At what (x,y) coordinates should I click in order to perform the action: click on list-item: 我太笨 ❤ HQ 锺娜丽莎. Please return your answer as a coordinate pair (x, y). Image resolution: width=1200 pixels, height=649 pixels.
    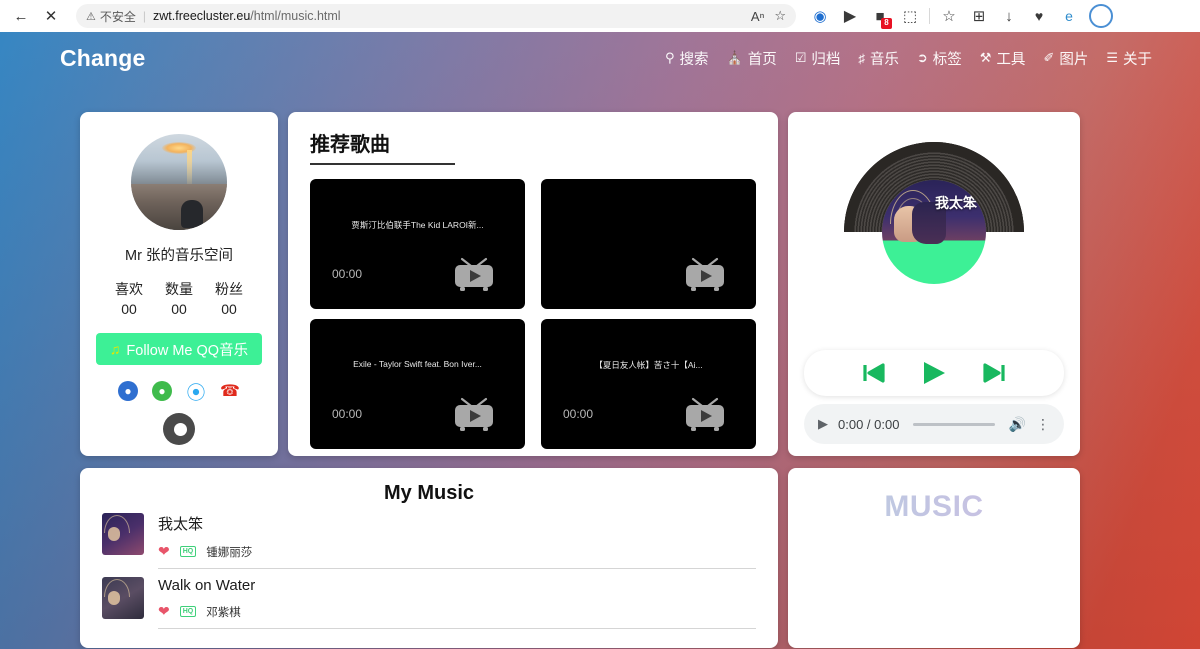
    Looking at the image, I should click on (429, 537).